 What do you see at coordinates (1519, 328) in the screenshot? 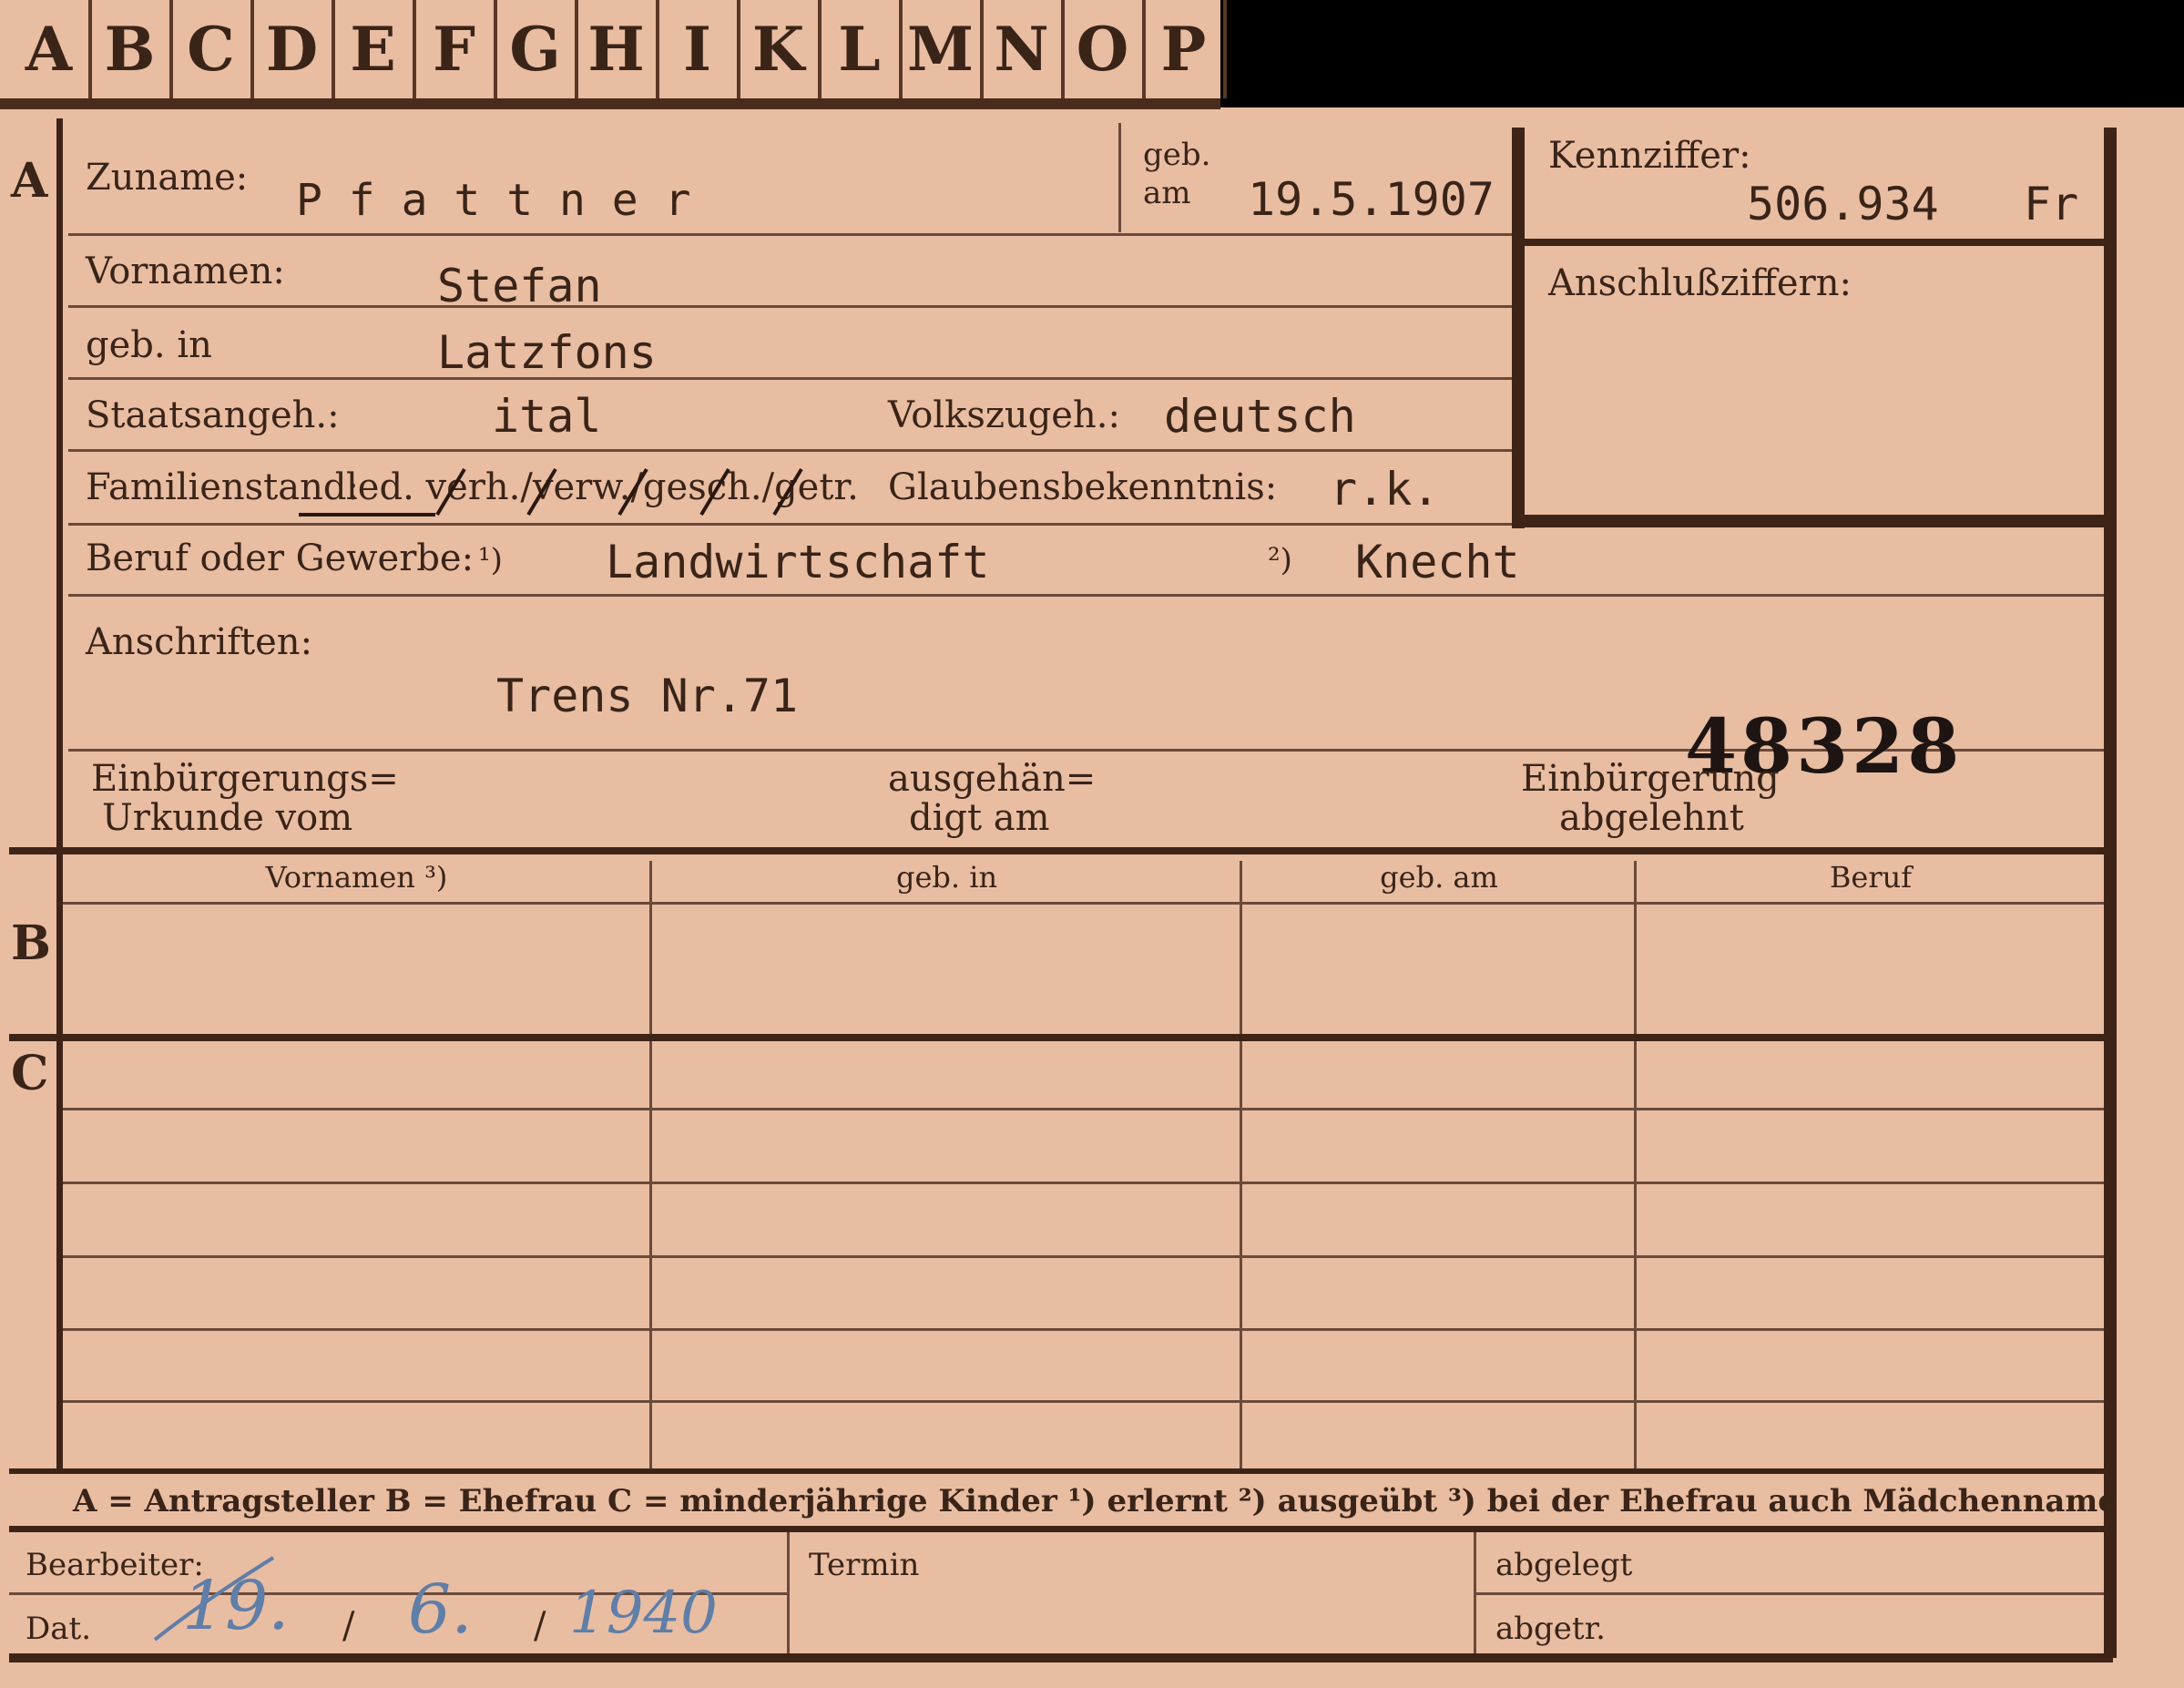
I see `kennziffer-box-left` at bounding box center [1519, 328].